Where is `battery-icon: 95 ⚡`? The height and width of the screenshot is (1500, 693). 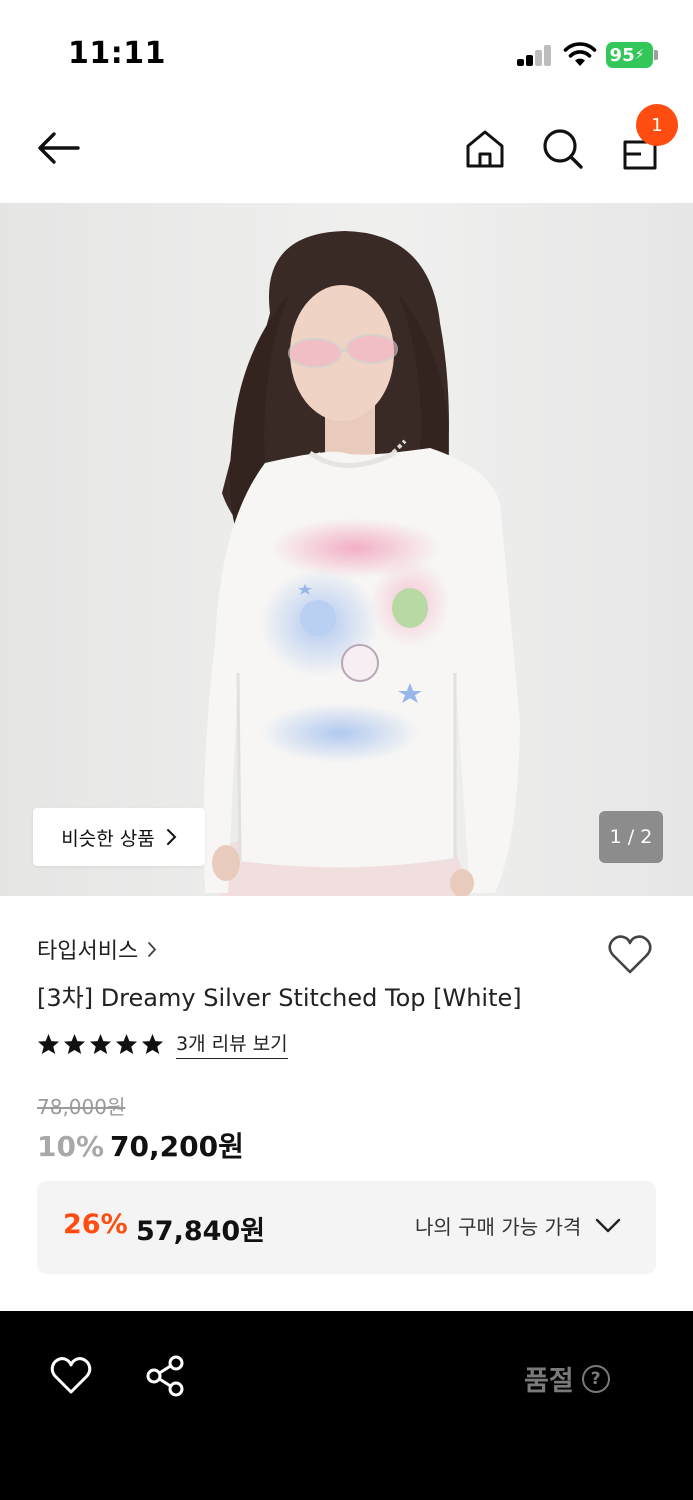
battery-icon: 95 ⚡ is located at coordinates (632, 55).